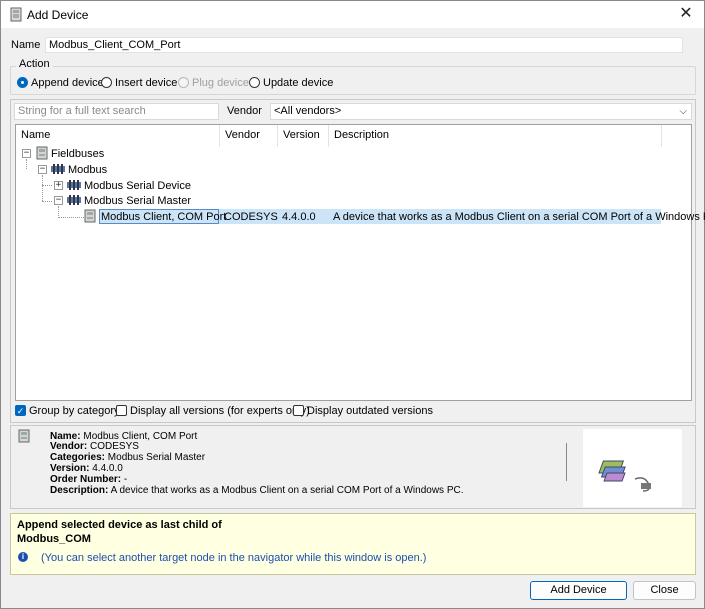 Image resolution: width=705 pixels, height=609 pixels. Describe the element at coordinates (254, 82) in the screenshot. I see `update-device-radio` at that location.